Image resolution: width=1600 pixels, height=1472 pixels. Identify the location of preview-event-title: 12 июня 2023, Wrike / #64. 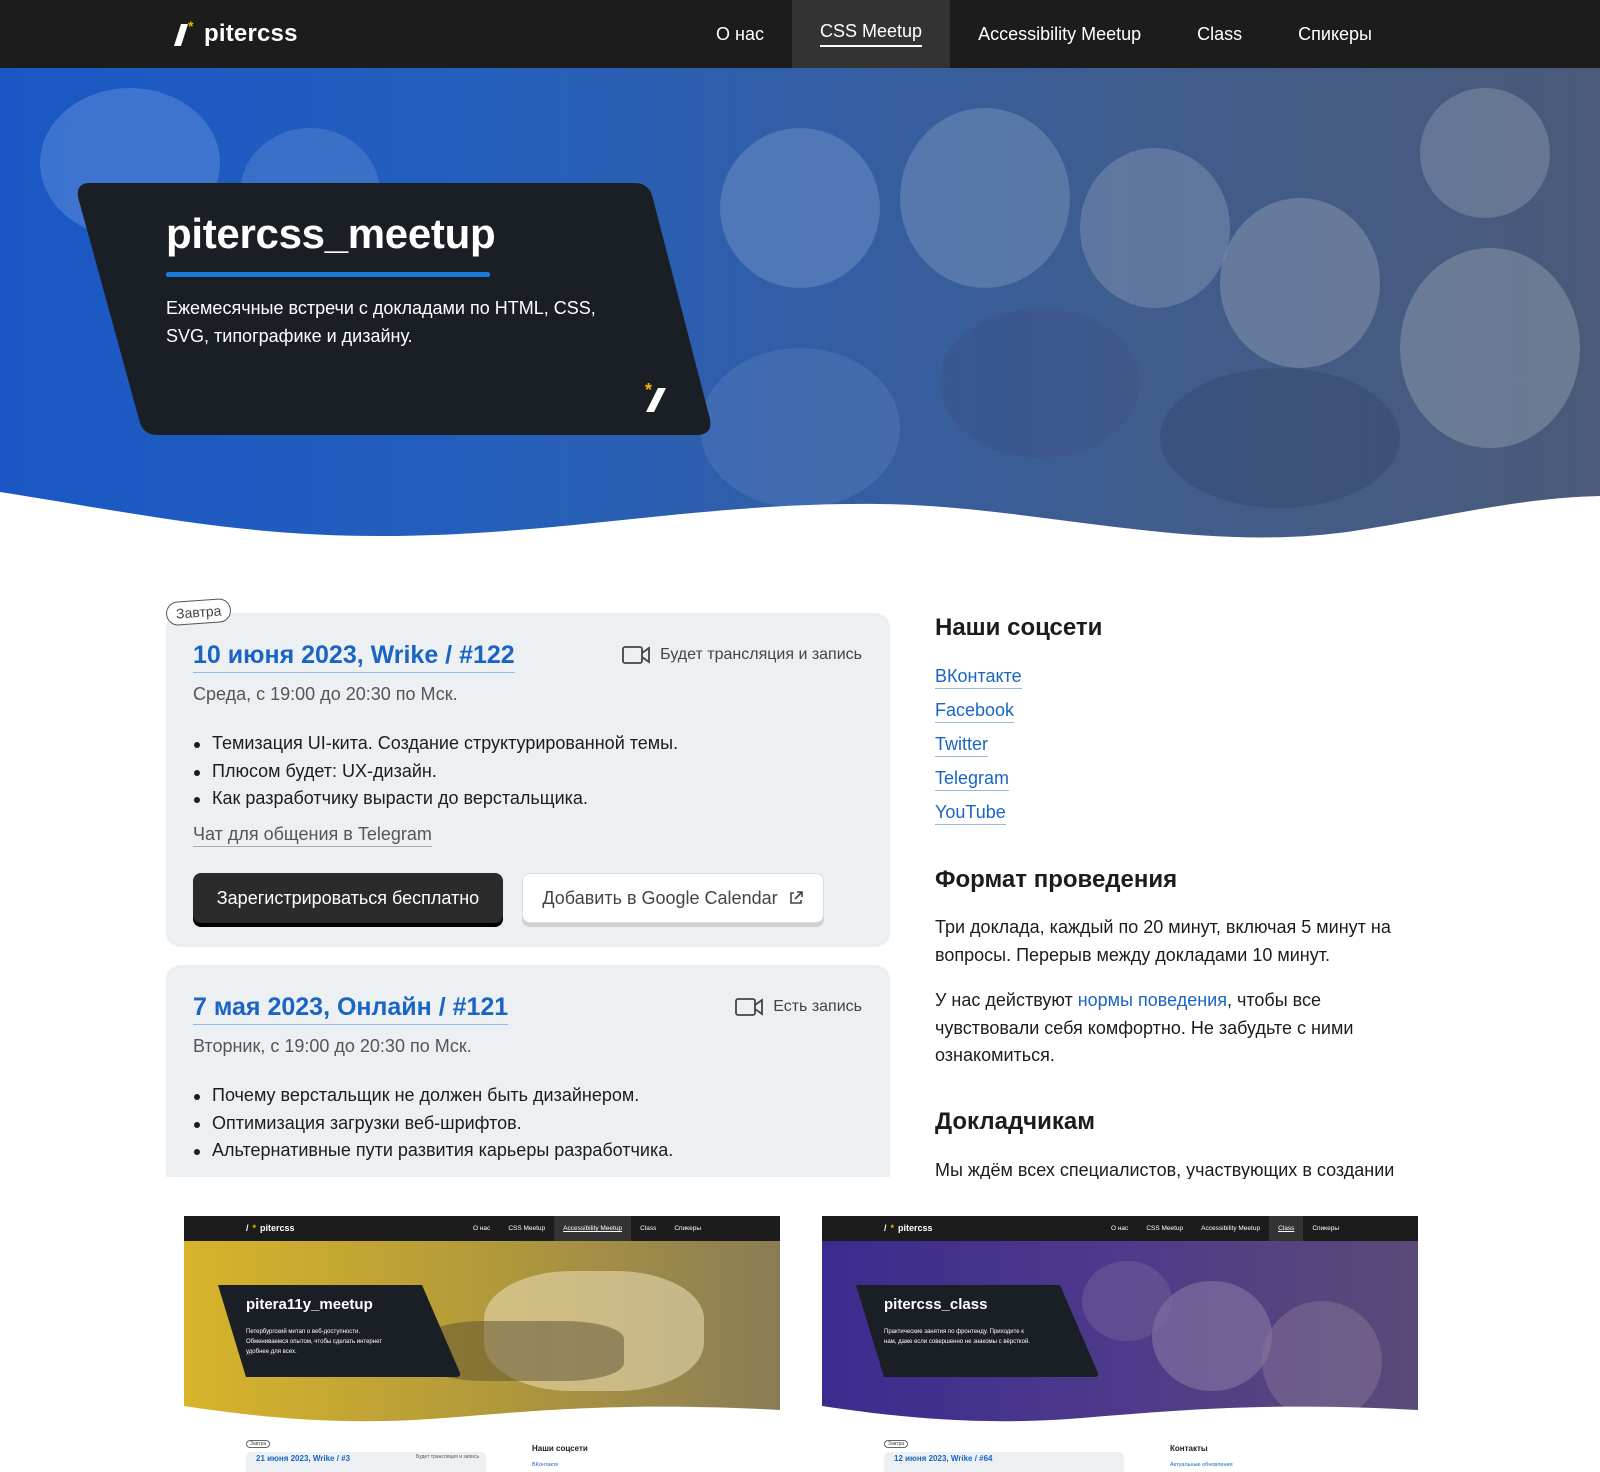
(943, 1458).